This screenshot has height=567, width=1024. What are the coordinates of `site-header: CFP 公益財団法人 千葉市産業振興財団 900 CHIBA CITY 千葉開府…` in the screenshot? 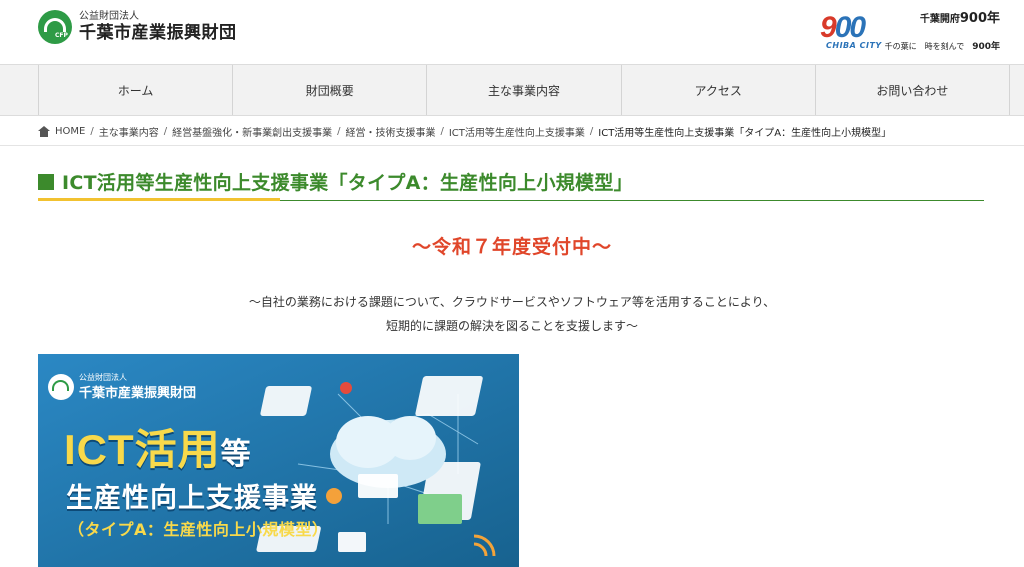 It's located at (512, 32).